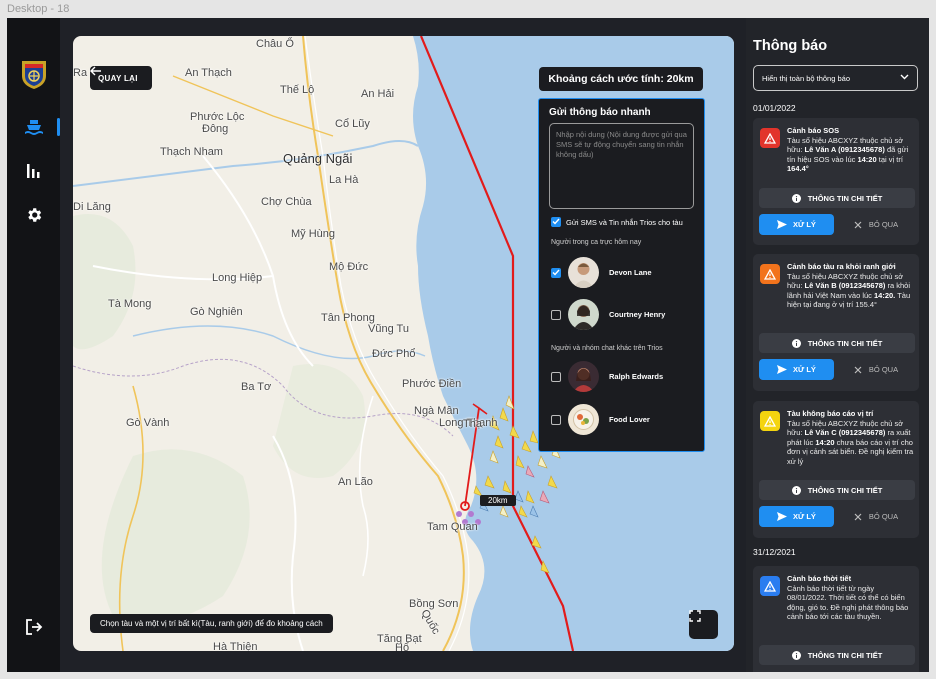 Image resolution: width=936 pixels, height=679 pixels. I want to click on place-label: Đông, so click(215, 129).